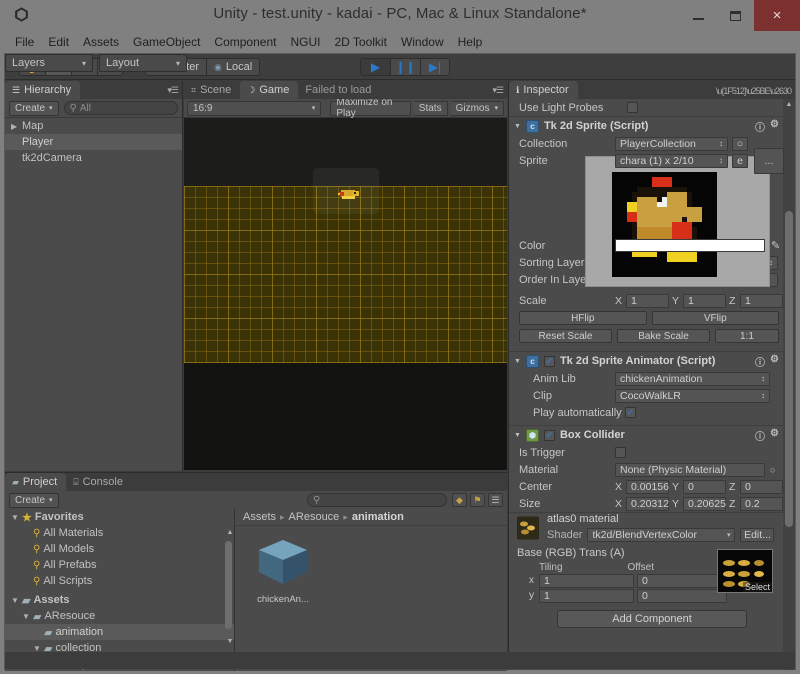 The height and width of the screenshot is (674, 800). I want to click on hierarchy-item-player: Player, so click(93, 142).